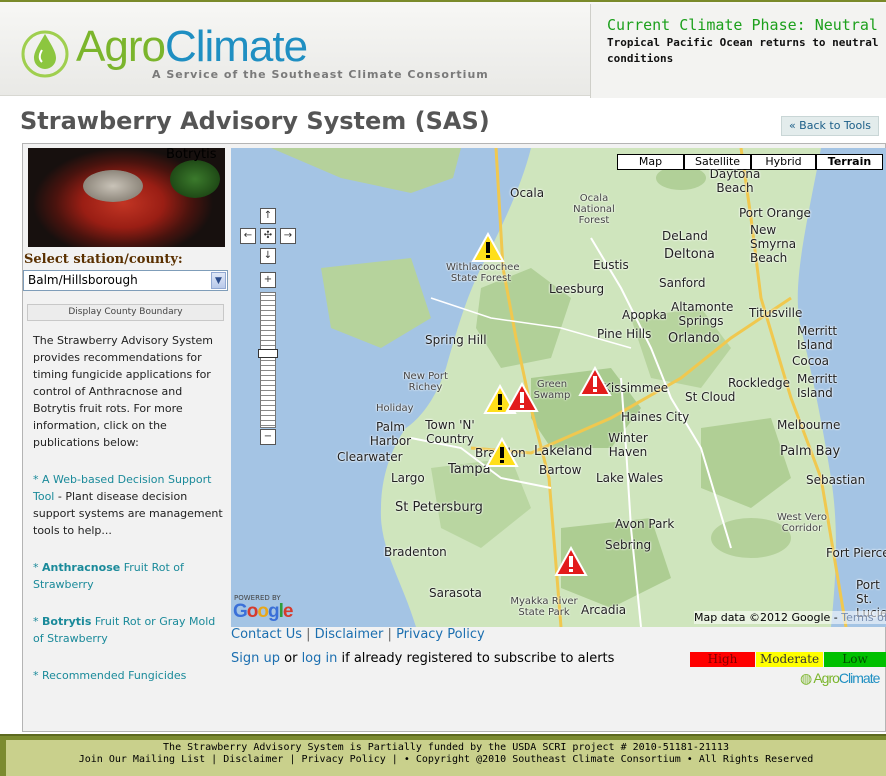 The width and height of the screenshot is (886, 776). Describe the element at coordinates (349, 634) in the screenshot. I see `disclaimer-link: Disclaimer` at that location.